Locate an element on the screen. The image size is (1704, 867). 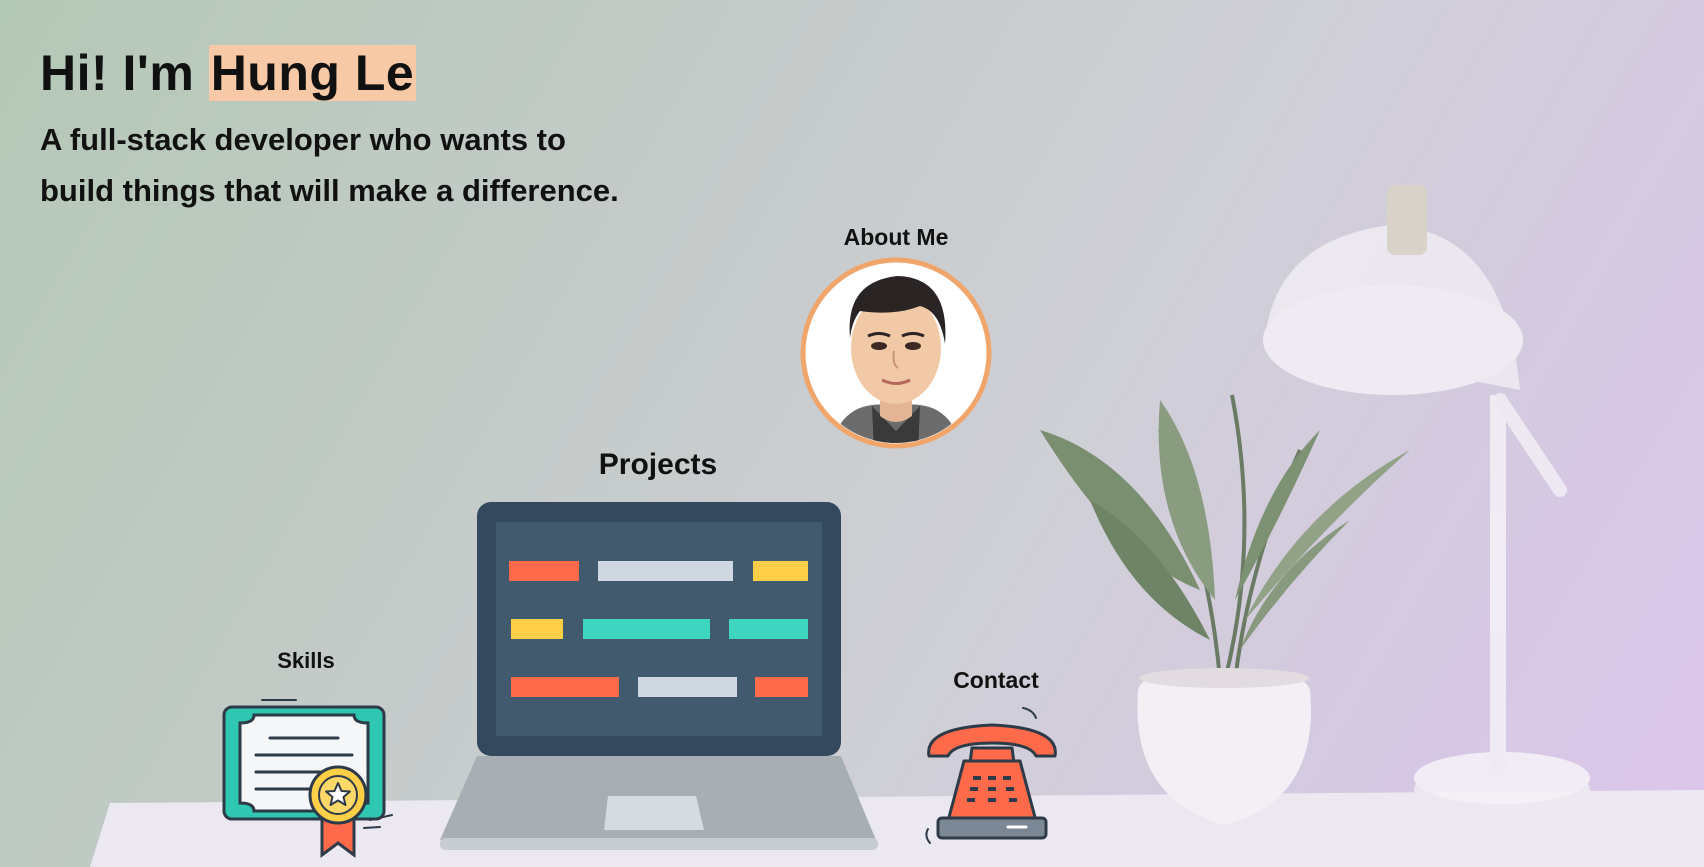
hero-name: Hung Le is located at coordinates (312, 73).